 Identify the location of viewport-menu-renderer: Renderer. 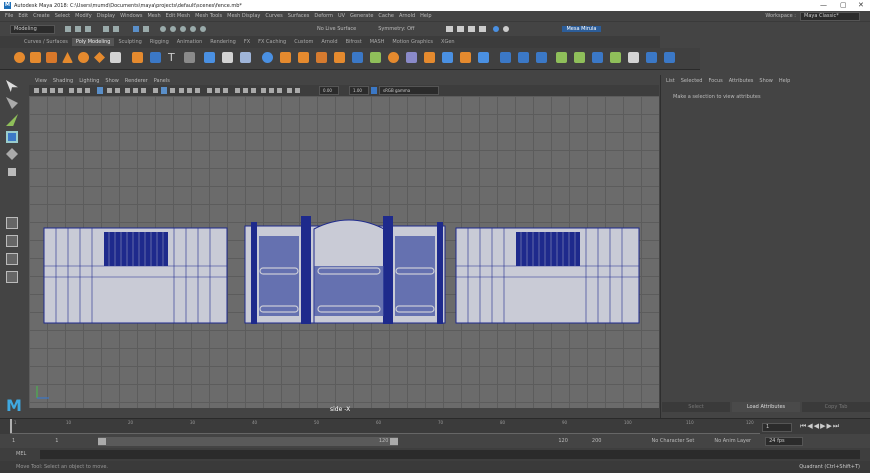
(136, 81).